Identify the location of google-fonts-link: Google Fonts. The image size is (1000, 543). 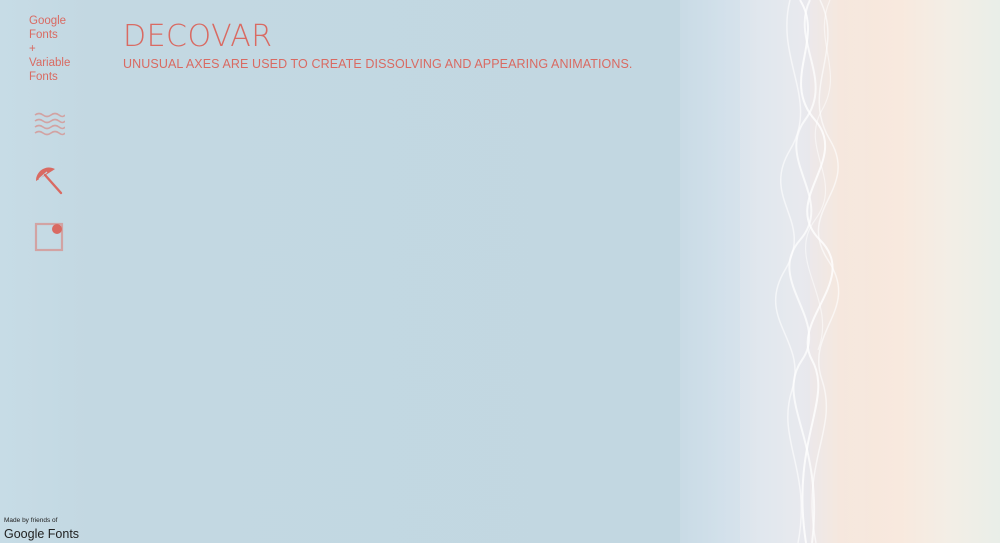
(41, 534).